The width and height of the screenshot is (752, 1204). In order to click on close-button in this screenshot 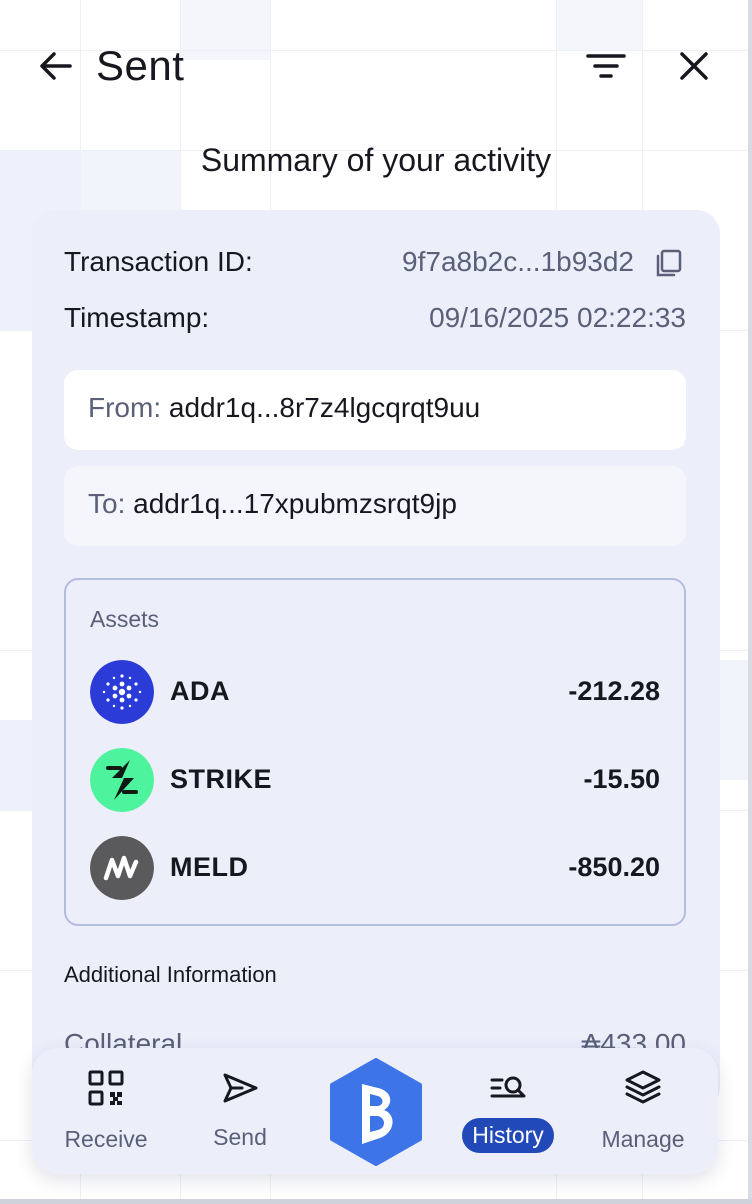, I will do `click(694, 66)`.